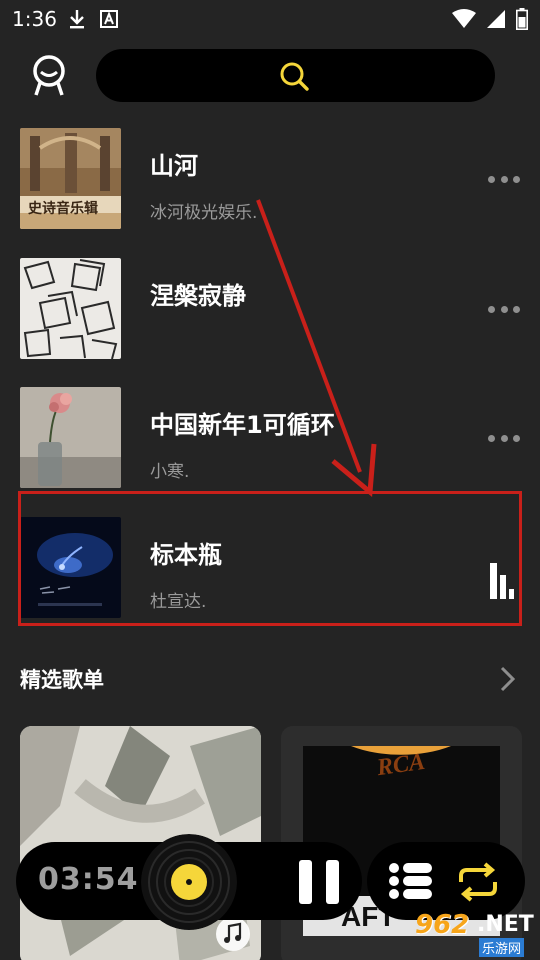 The width and height of the screenshot is (540, 960). What do you see at coordinates (88, 879) in the screenshot?
I see `player-time: 03:54` at bounding box center [88, 879].